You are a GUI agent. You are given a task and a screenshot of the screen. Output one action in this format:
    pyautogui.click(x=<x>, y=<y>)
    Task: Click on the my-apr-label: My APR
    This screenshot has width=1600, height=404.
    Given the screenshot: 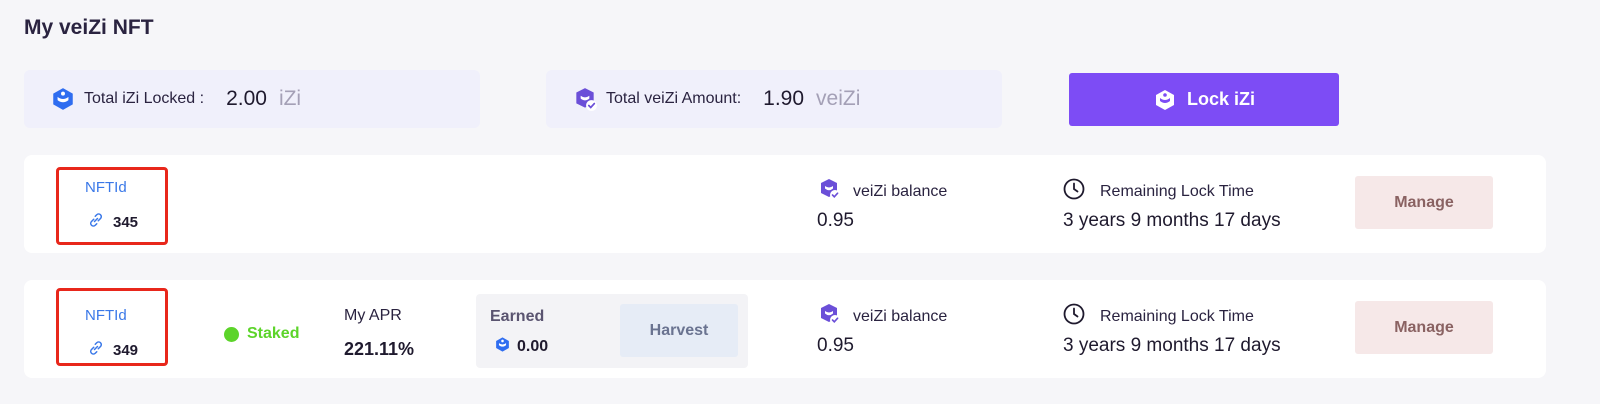 What is the action you would take?
    pyautogui.click(x=373, y=315)
    